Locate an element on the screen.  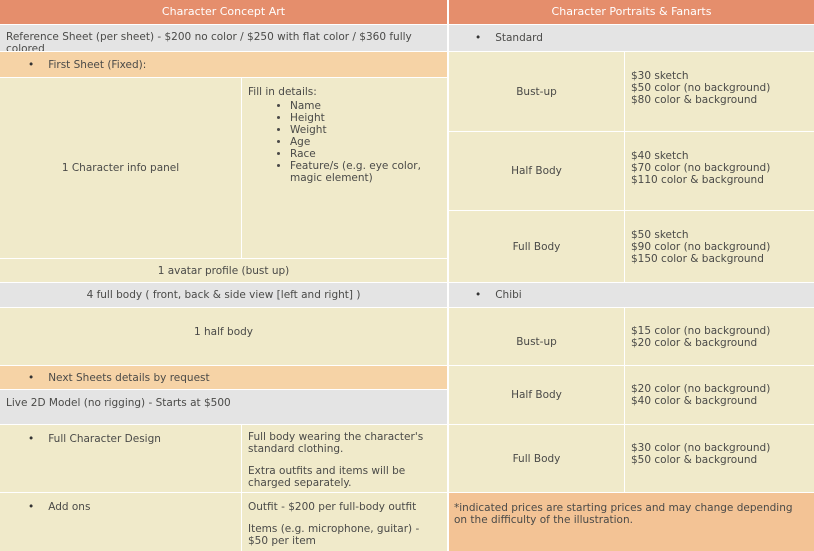
first-sheet-text: First Sheet (Fixed): is located at coordinates (97, 65).